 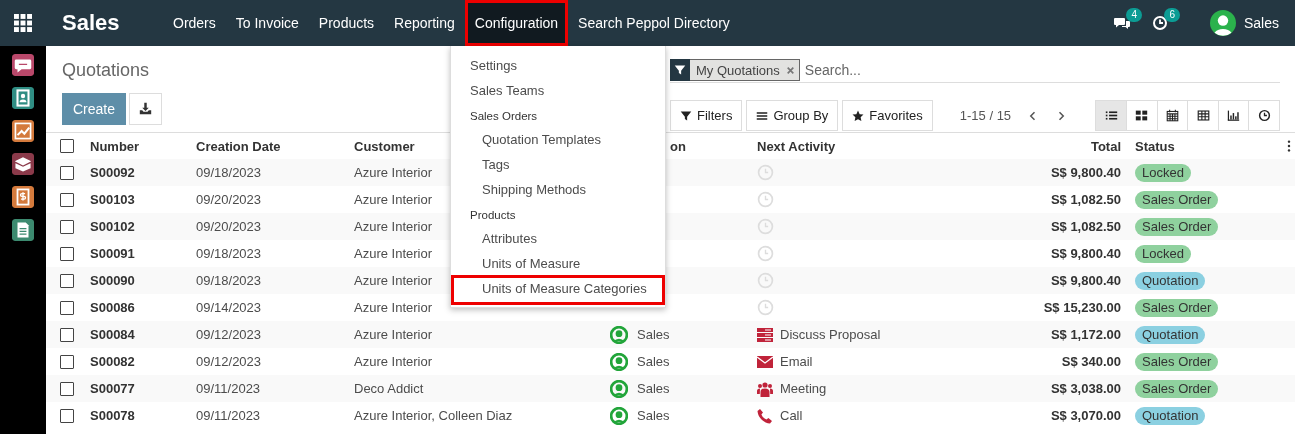 I want to click on count-badge: 6, so click(x=1172, y=15).